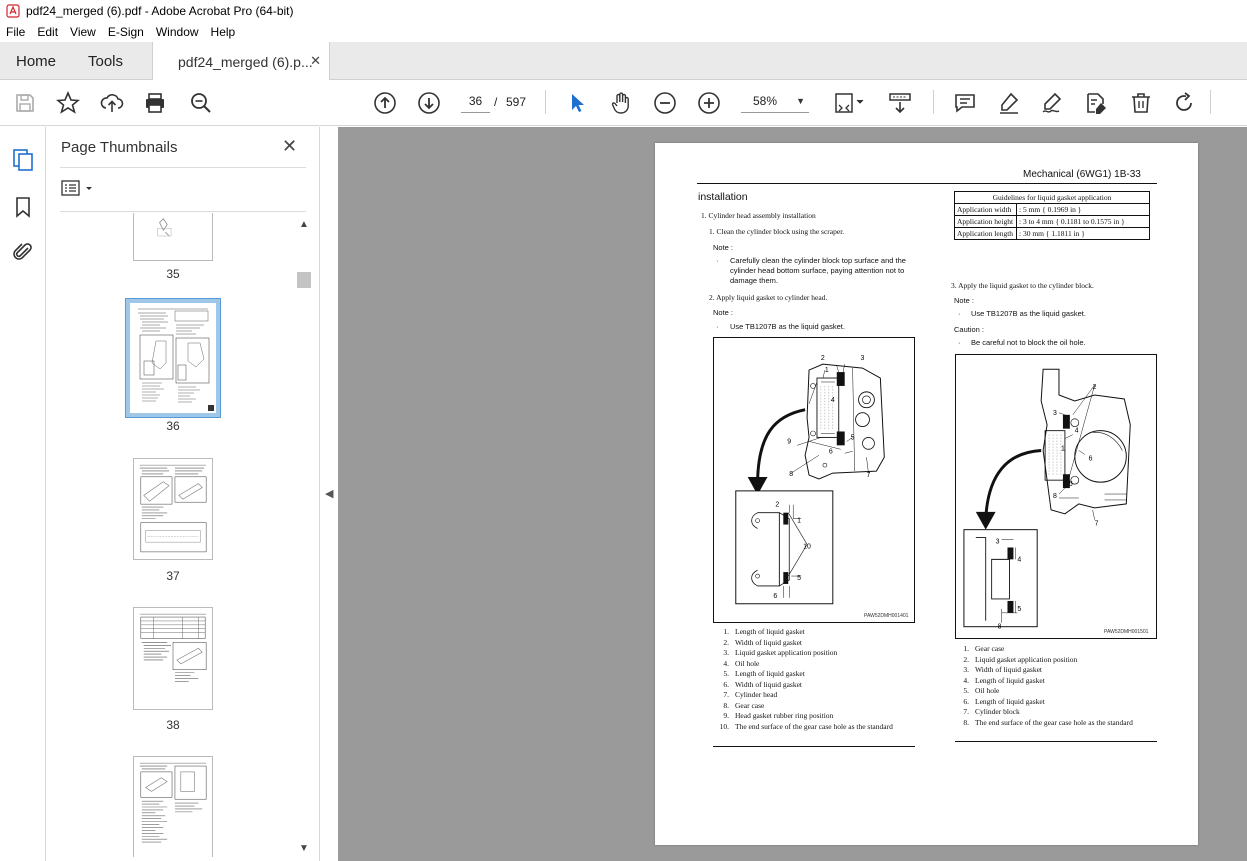 This screenshot has height=861, width=1247. Describe the element at coordinates (807, 546) in the screenshot. I see `callout-10: 10` at that location.